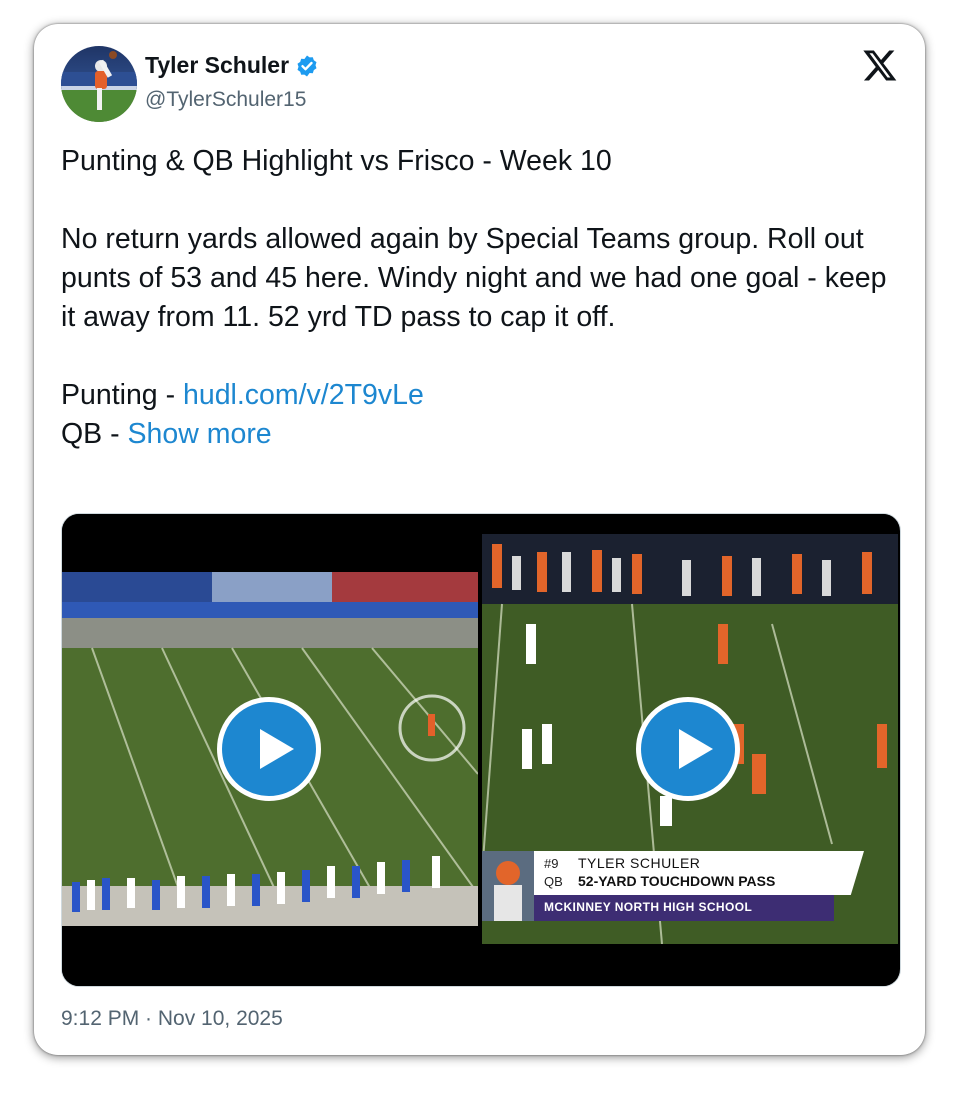 The image size is (959, 1106). Describe the element at coordinates (172, 1019) in the screenshot. I see `tweet-timestamp: 9:12 PM · Nov 10, 2025` at that location.